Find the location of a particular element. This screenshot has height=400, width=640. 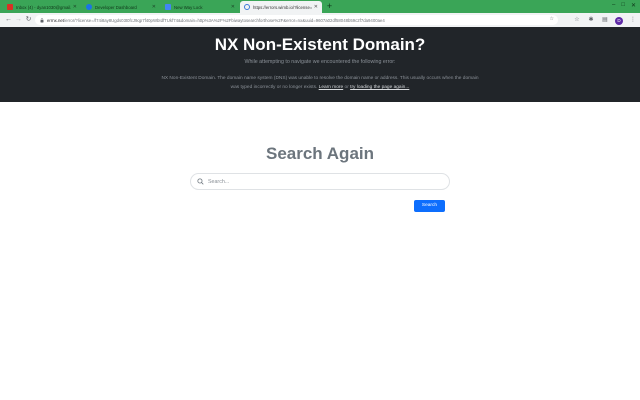

search-input is located at coordinates (323, 181).